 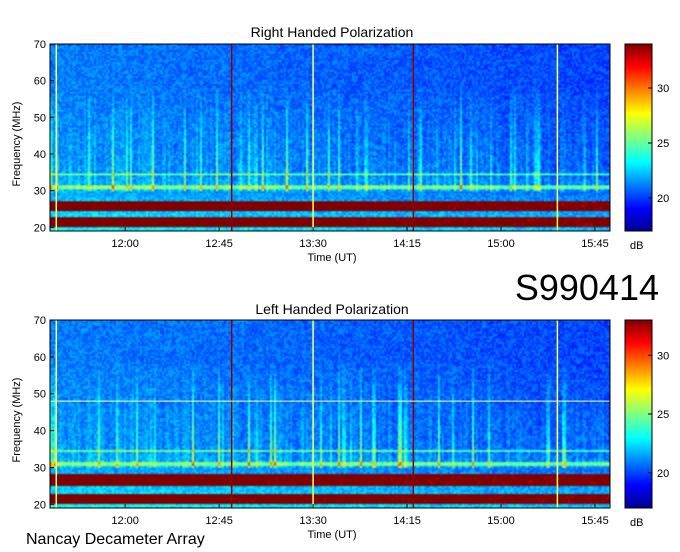 I want to click on x-axis-label-right: Time (UT), so click(x=331, y=258).